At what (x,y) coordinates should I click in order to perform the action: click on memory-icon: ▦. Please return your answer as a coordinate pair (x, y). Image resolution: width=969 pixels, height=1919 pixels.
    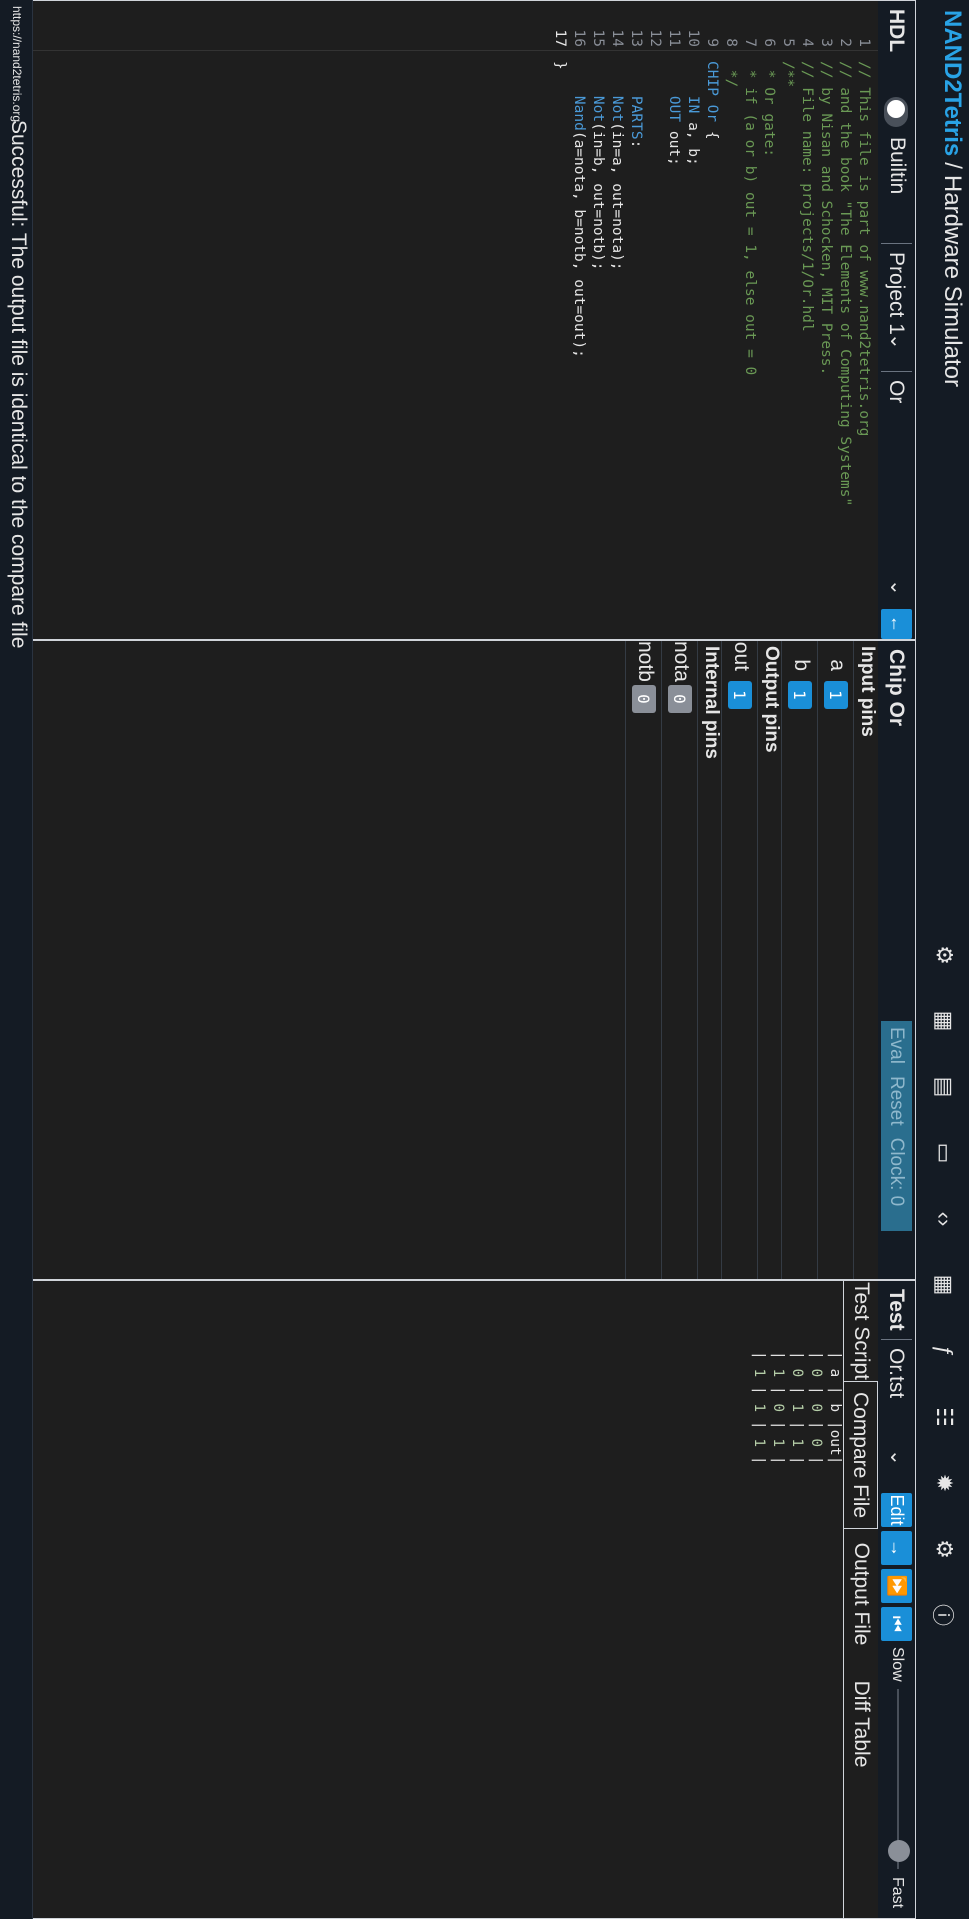
    Looking at the image, I should click on (944, 1021).